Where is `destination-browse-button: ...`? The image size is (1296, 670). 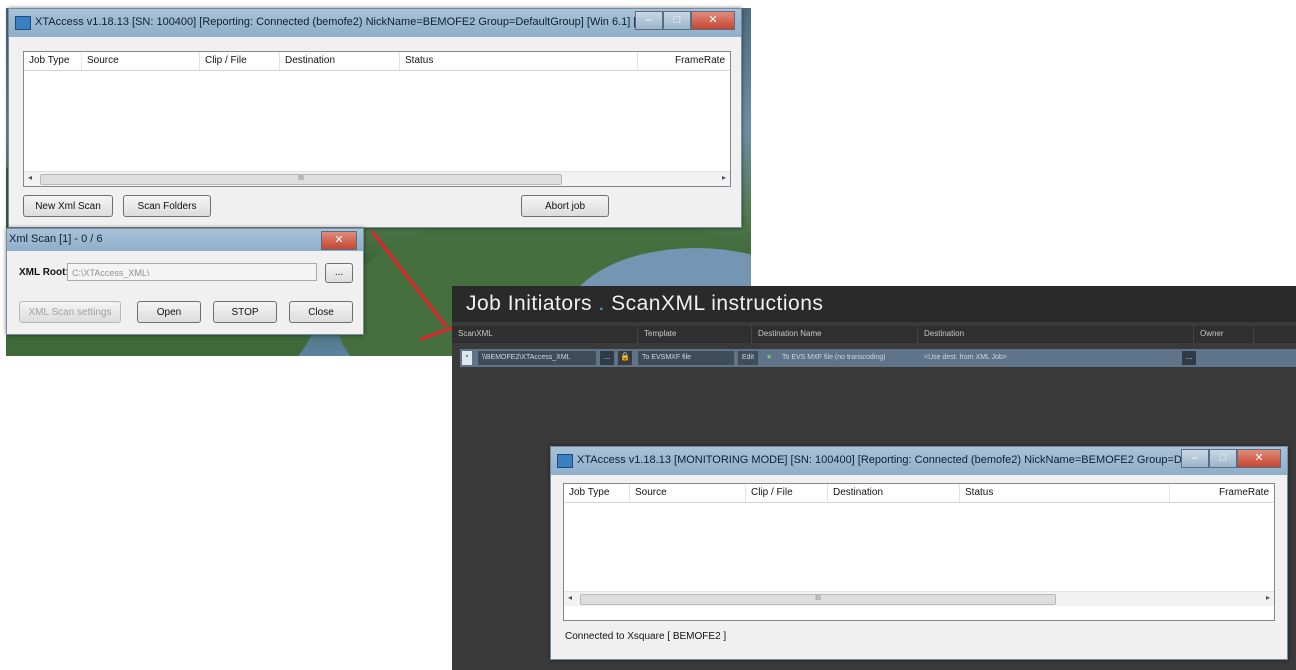
destination-browse-button: ... is located at coordinates (1189, 358).